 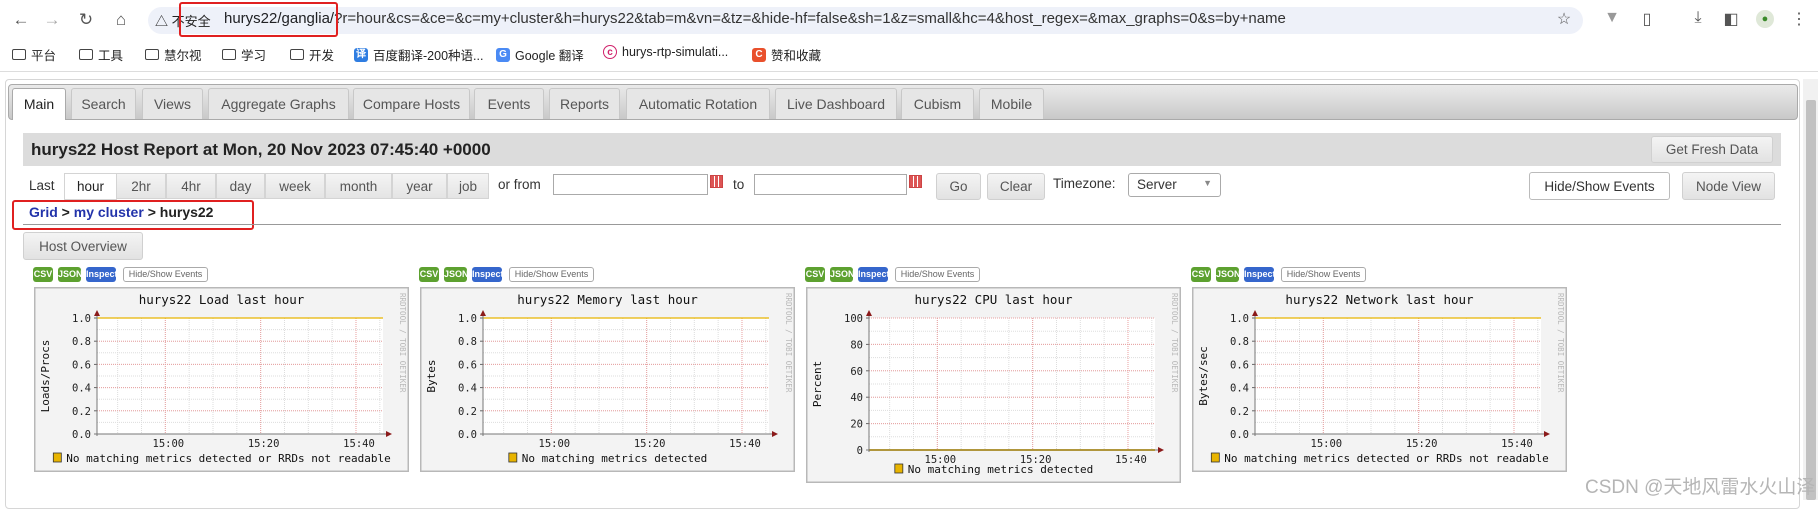 I want to click on y-tick-label: 0.0, so click(x=1239, y=435).